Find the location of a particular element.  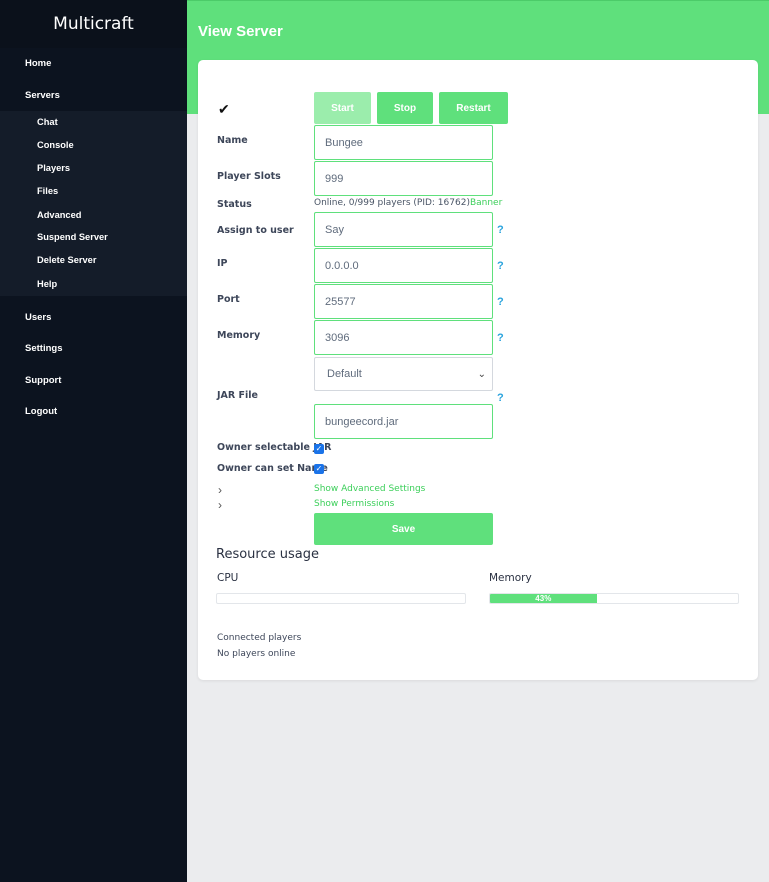

restart-button: Restart is located at coordinates (473, 108).